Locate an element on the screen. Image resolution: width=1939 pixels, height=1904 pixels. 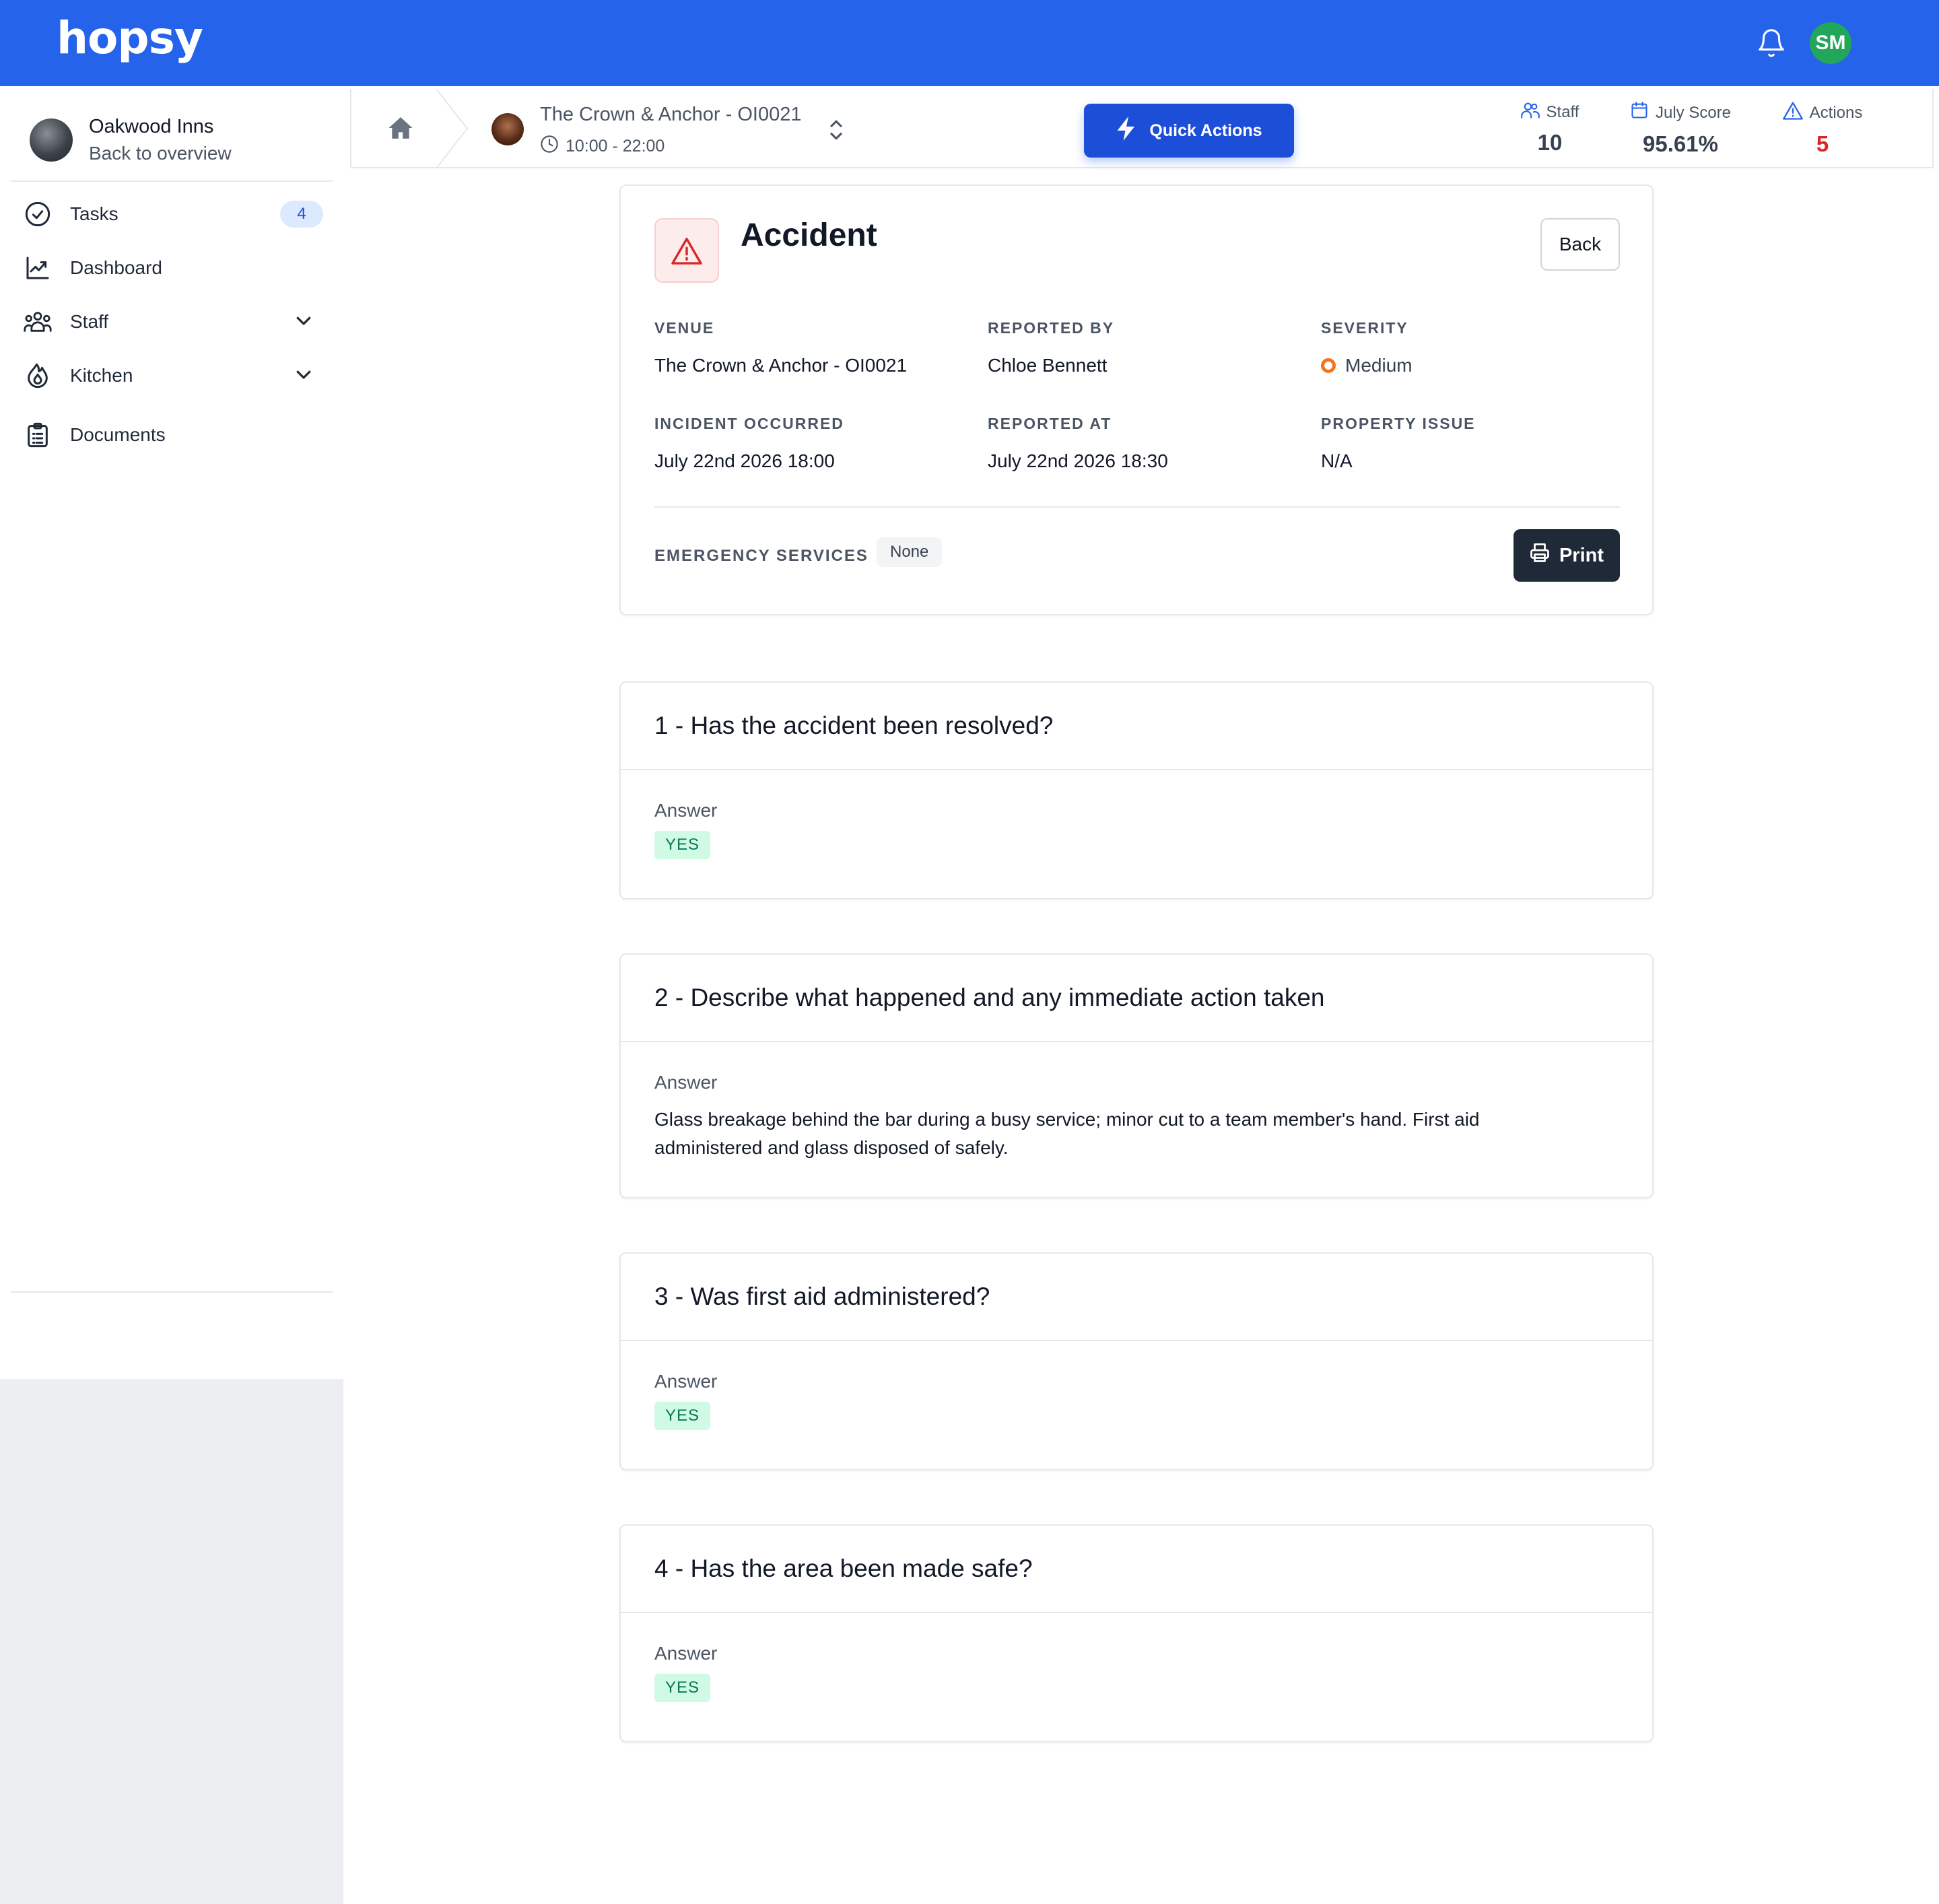
field-reported-by: REPORTED BY Chloe Bennett is located at coordinates (1051, 347).